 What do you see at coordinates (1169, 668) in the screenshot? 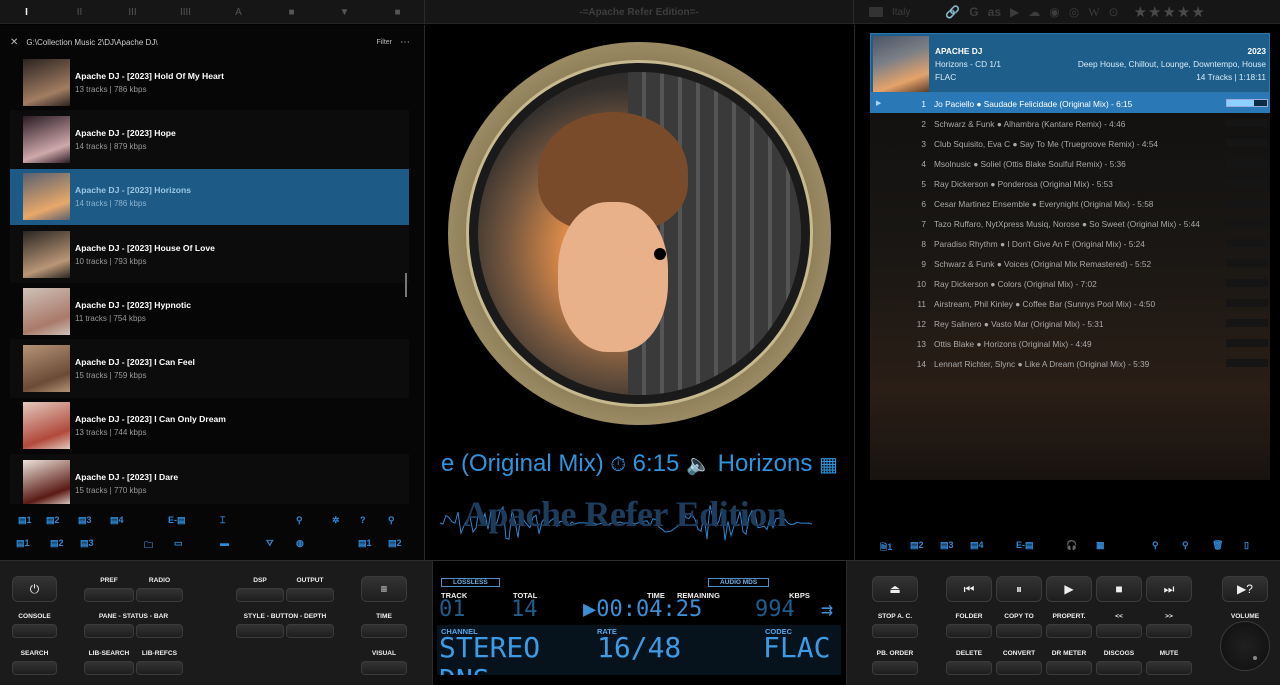
I see `mute-button` at bounding box center [1169, 668].